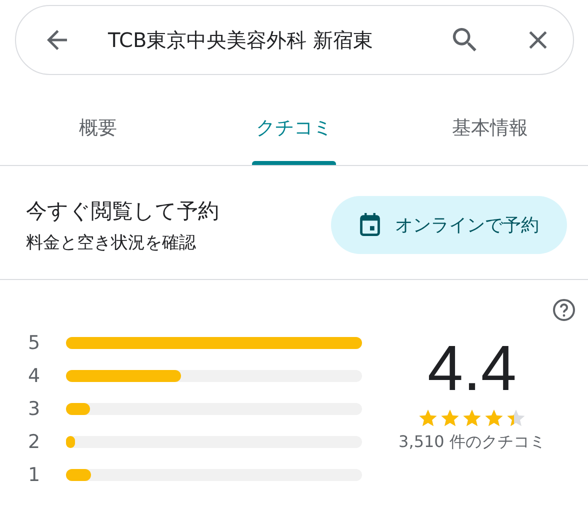 The image size is (588, 529). What do you see at coordinates (472, 368) in the screenshot?
I see `average-rating: 4.4` at bounding box center [472, 368].